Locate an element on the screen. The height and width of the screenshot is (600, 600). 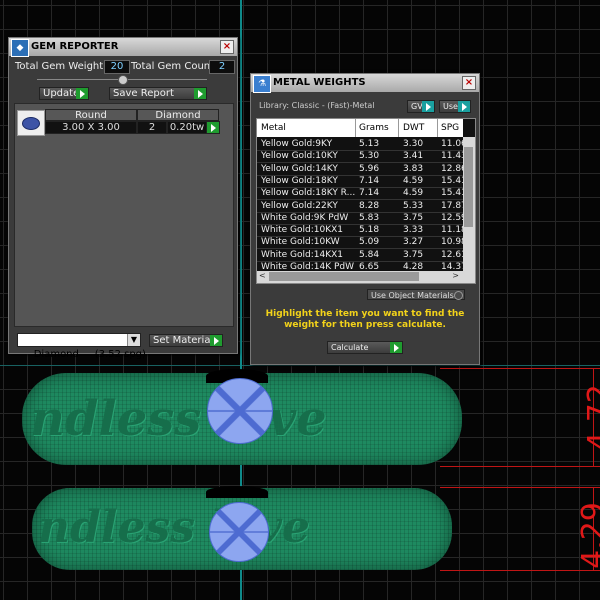
chevron-right-icon: > is located at coordinates (455, 275).